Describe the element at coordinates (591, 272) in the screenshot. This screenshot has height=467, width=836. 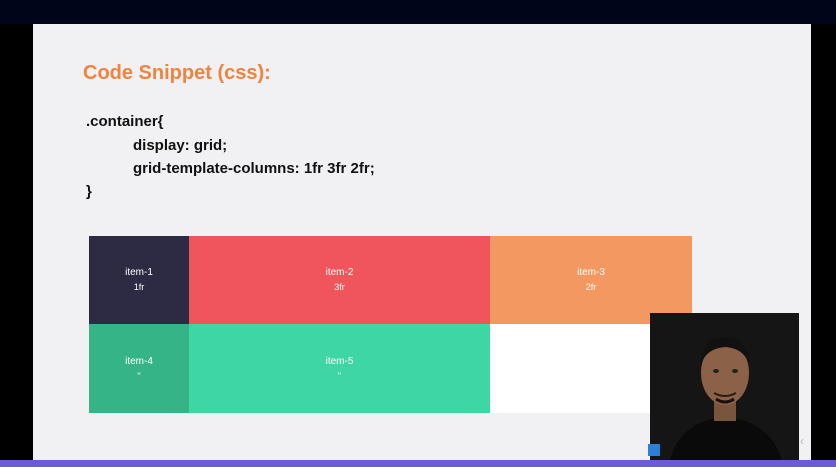
I see `grid-item-label: item-3` at that location.